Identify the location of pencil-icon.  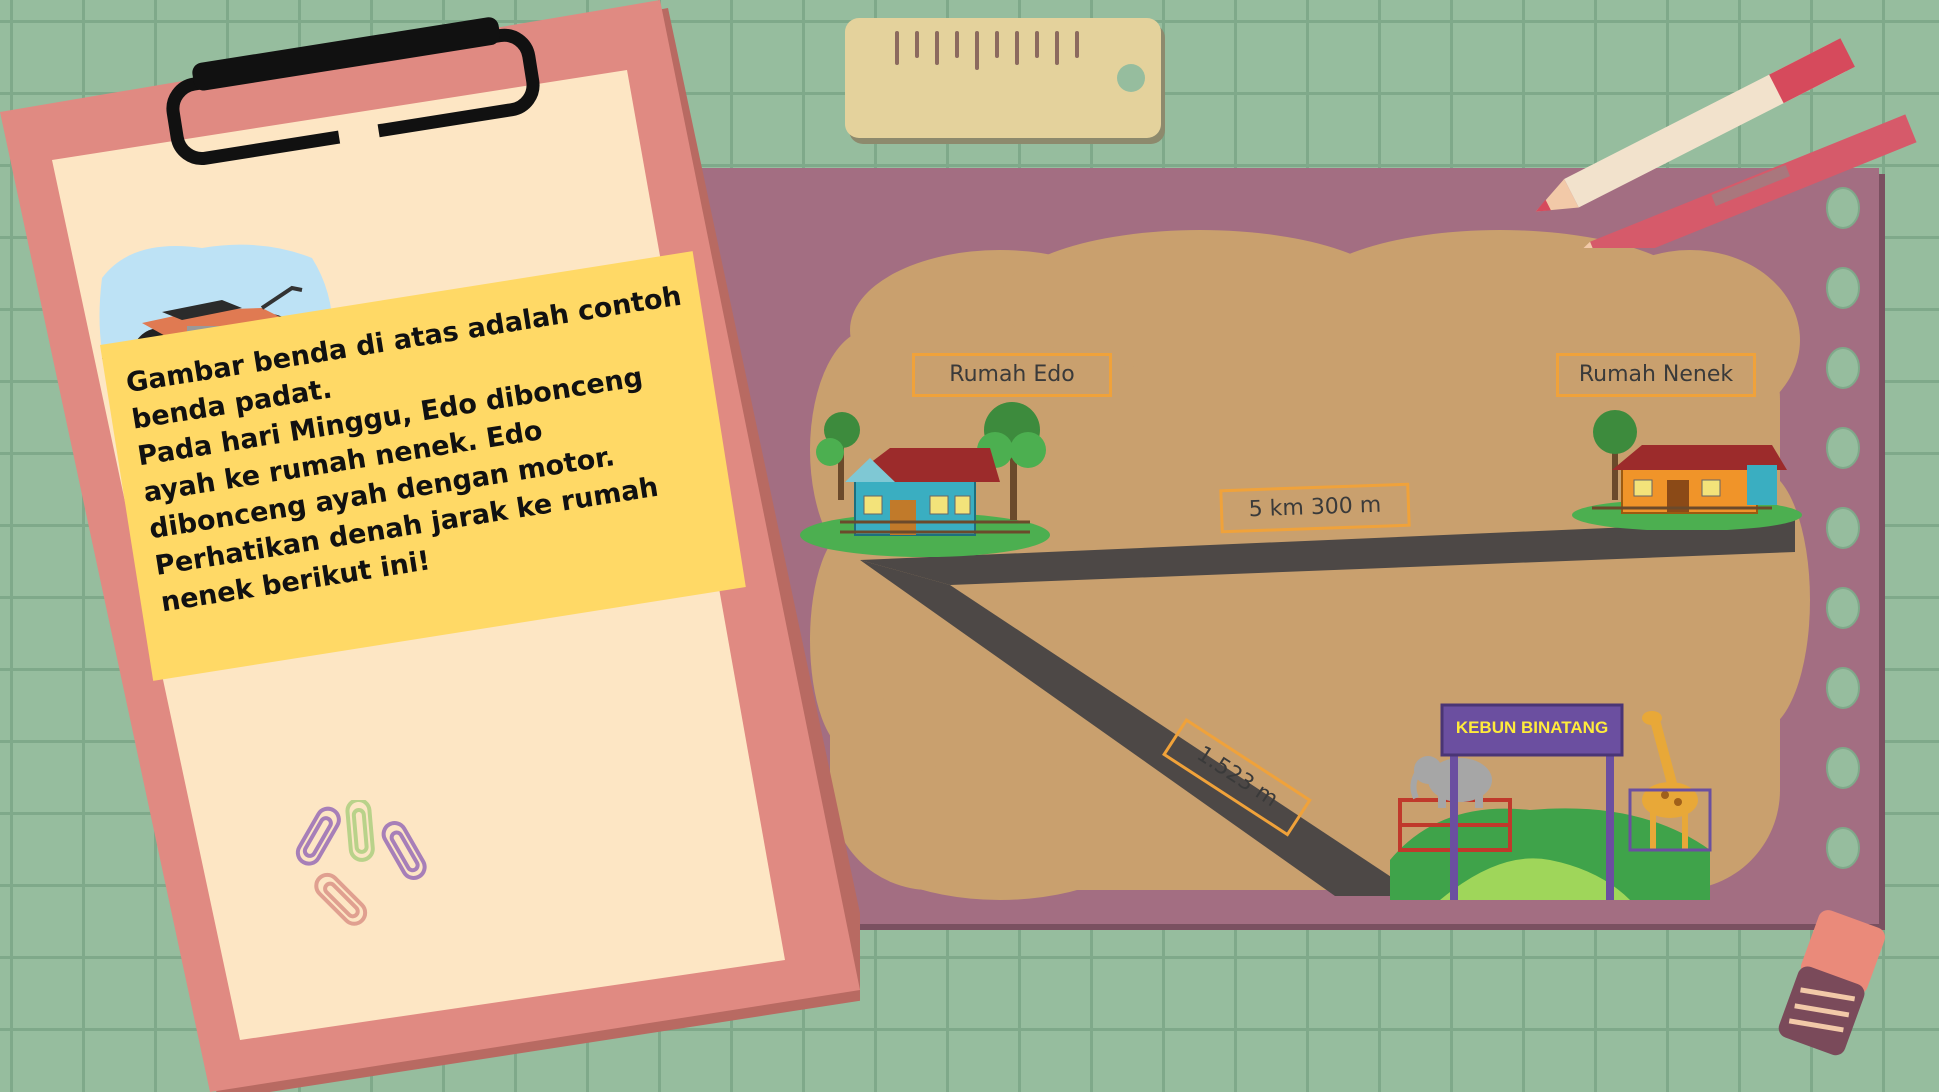
(1695, 125).